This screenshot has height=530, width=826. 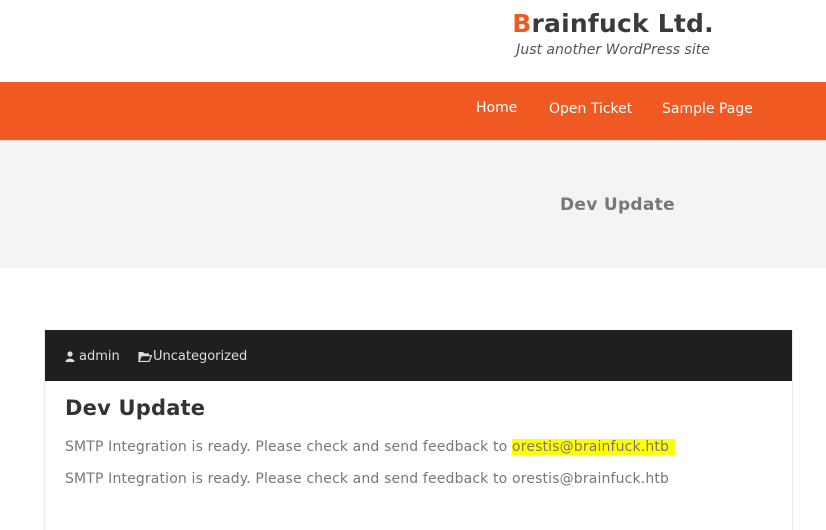 I want to click on post-title: Dev Update, so click(x=135, y=408).